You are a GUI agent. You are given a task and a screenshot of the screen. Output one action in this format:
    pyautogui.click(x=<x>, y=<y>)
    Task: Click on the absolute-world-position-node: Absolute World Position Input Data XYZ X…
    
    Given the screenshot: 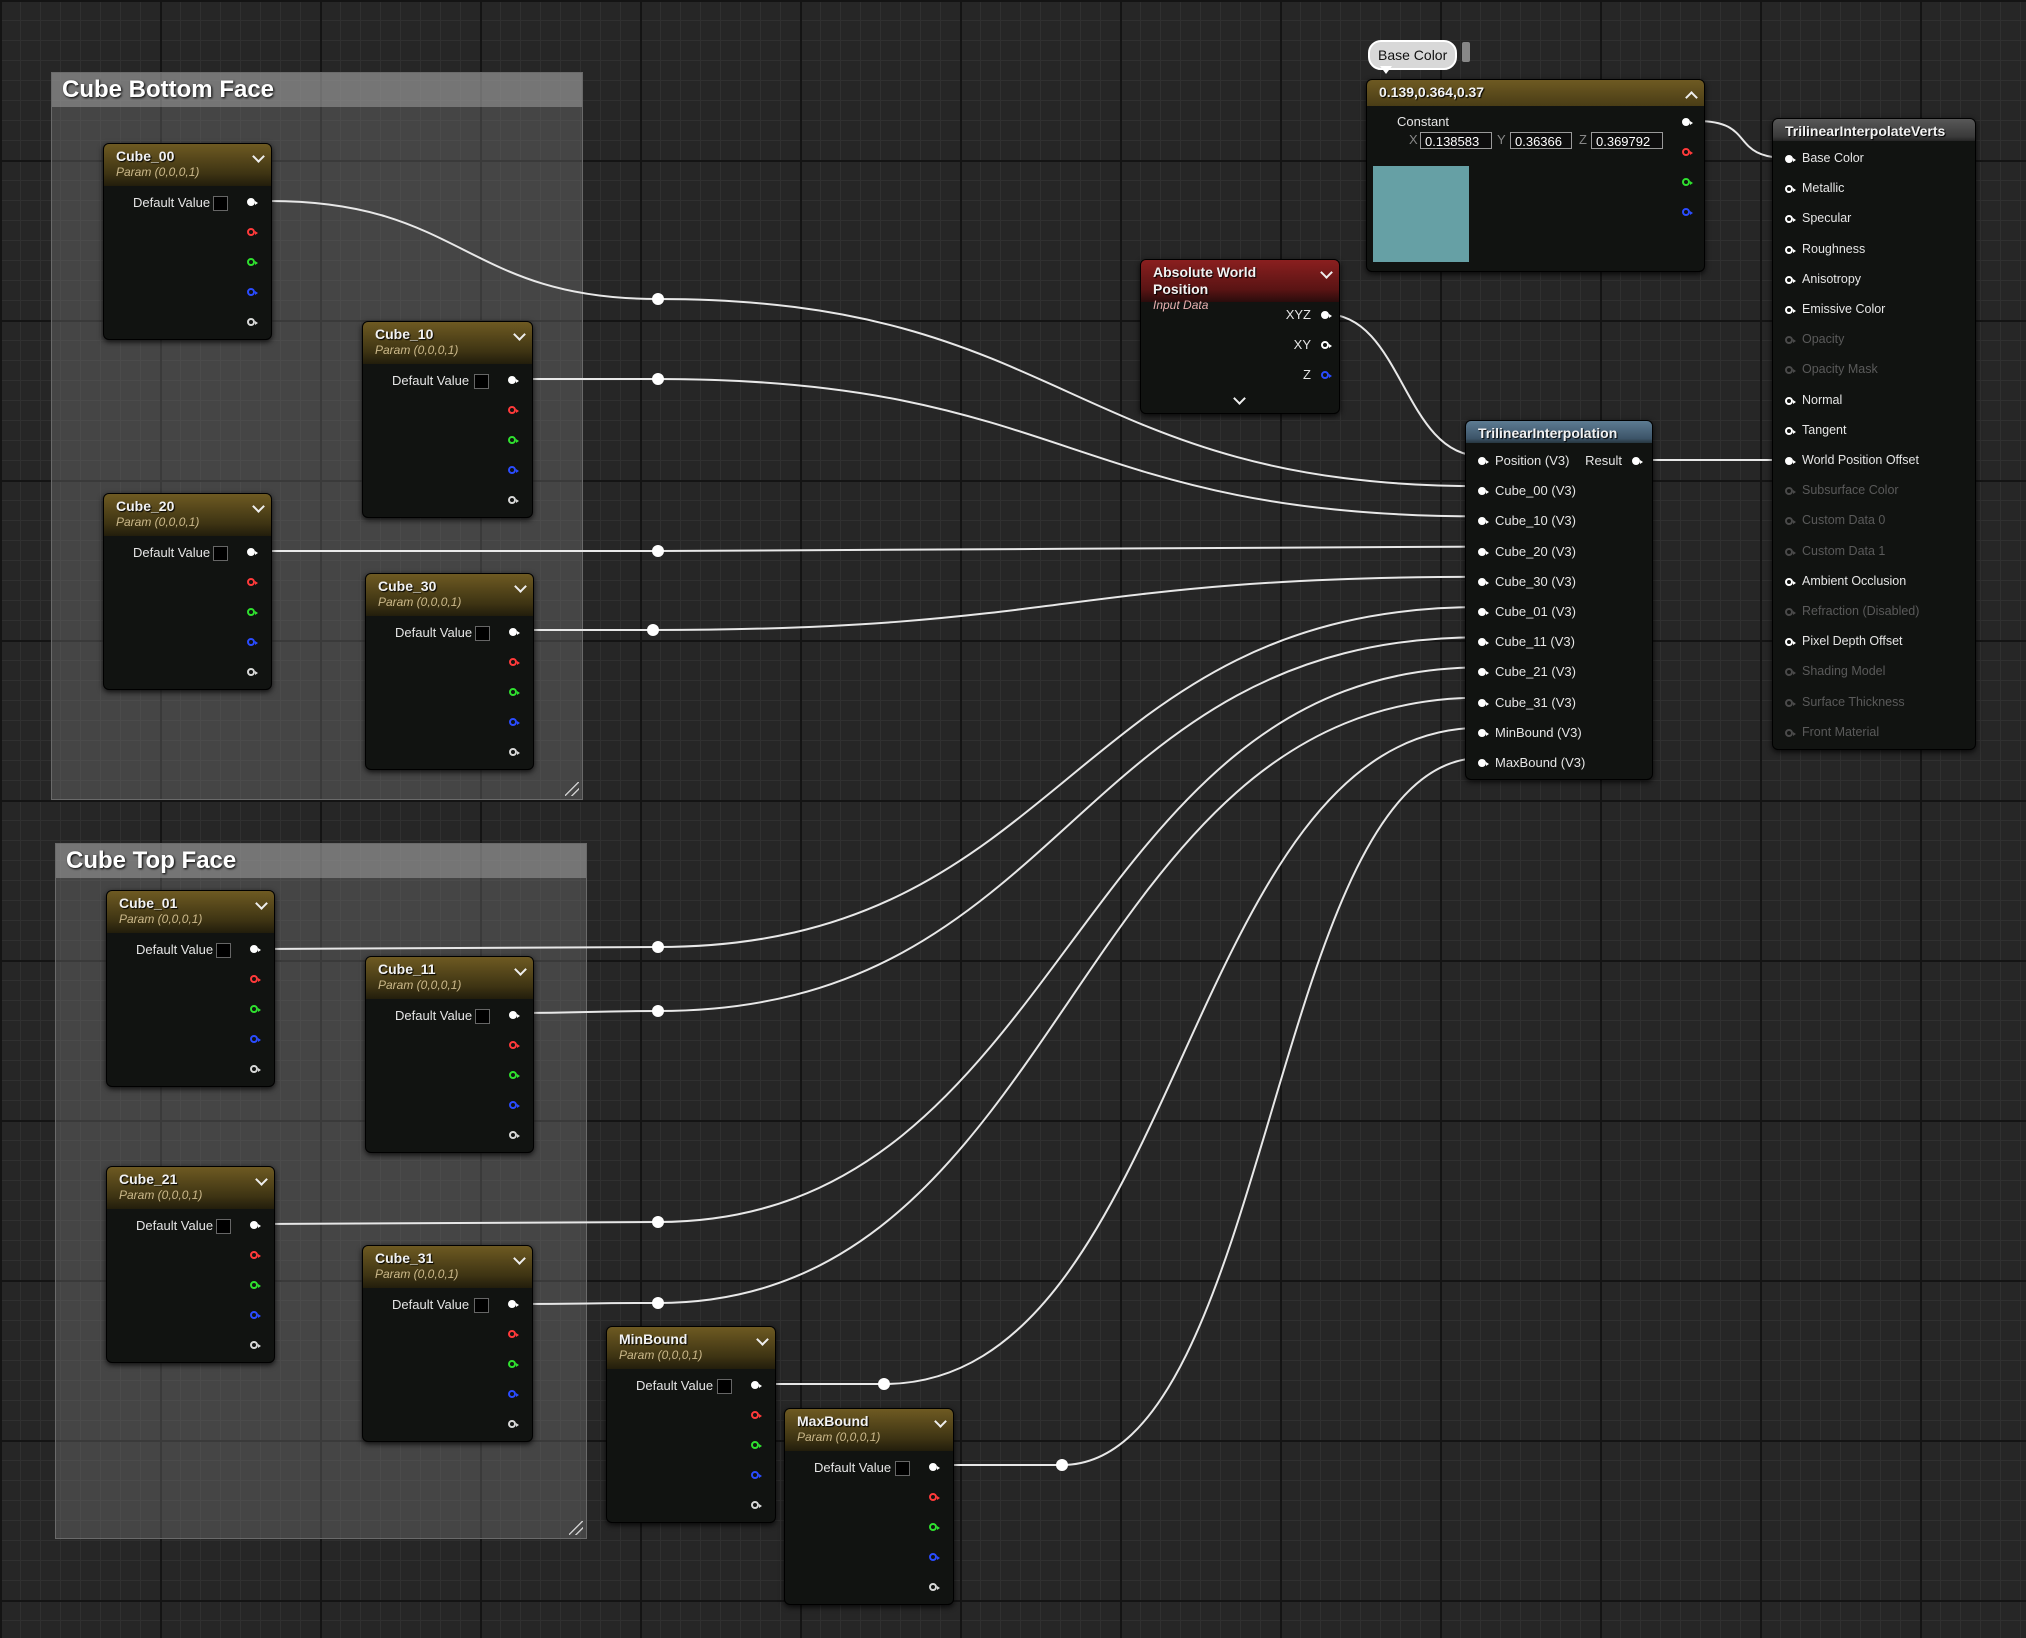 What is the action you would take?
    pyautogui.click(x=1240, y=336)
    